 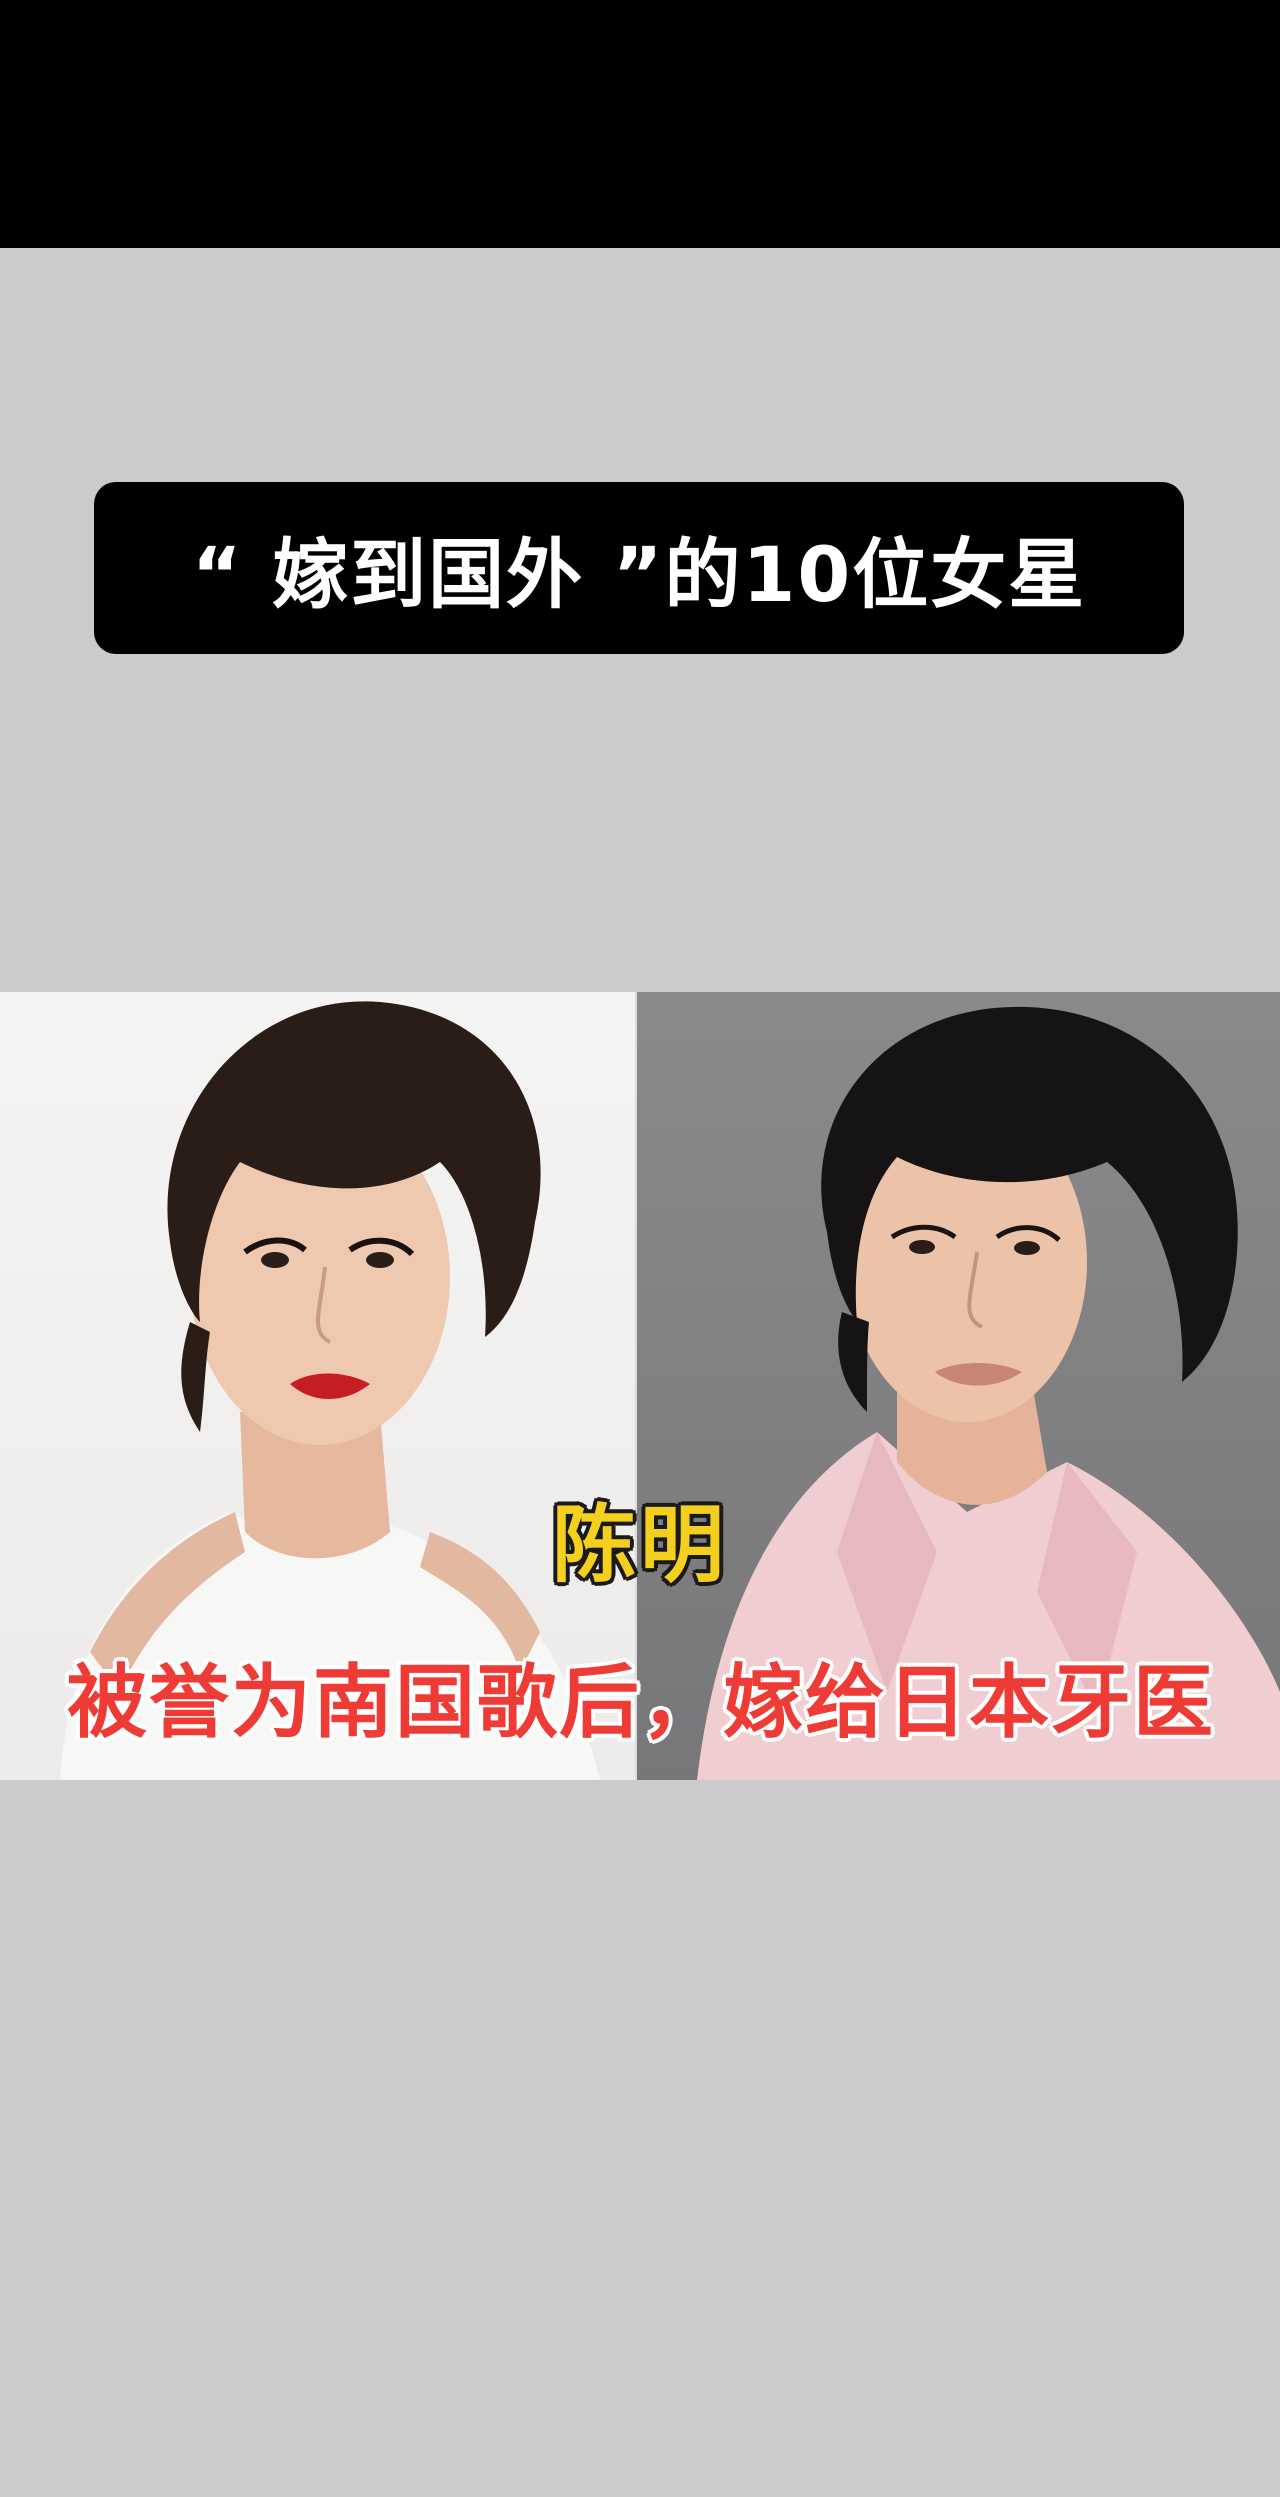 I want to click on name-caption: 陈明, so click(x=639, y=1545).